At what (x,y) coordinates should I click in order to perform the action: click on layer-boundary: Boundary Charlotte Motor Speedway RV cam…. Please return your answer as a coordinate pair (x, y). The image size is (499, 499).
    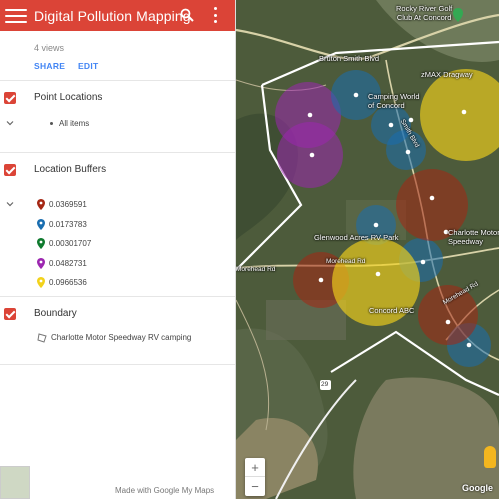
    Looking at the image, I should click on (117, 331).